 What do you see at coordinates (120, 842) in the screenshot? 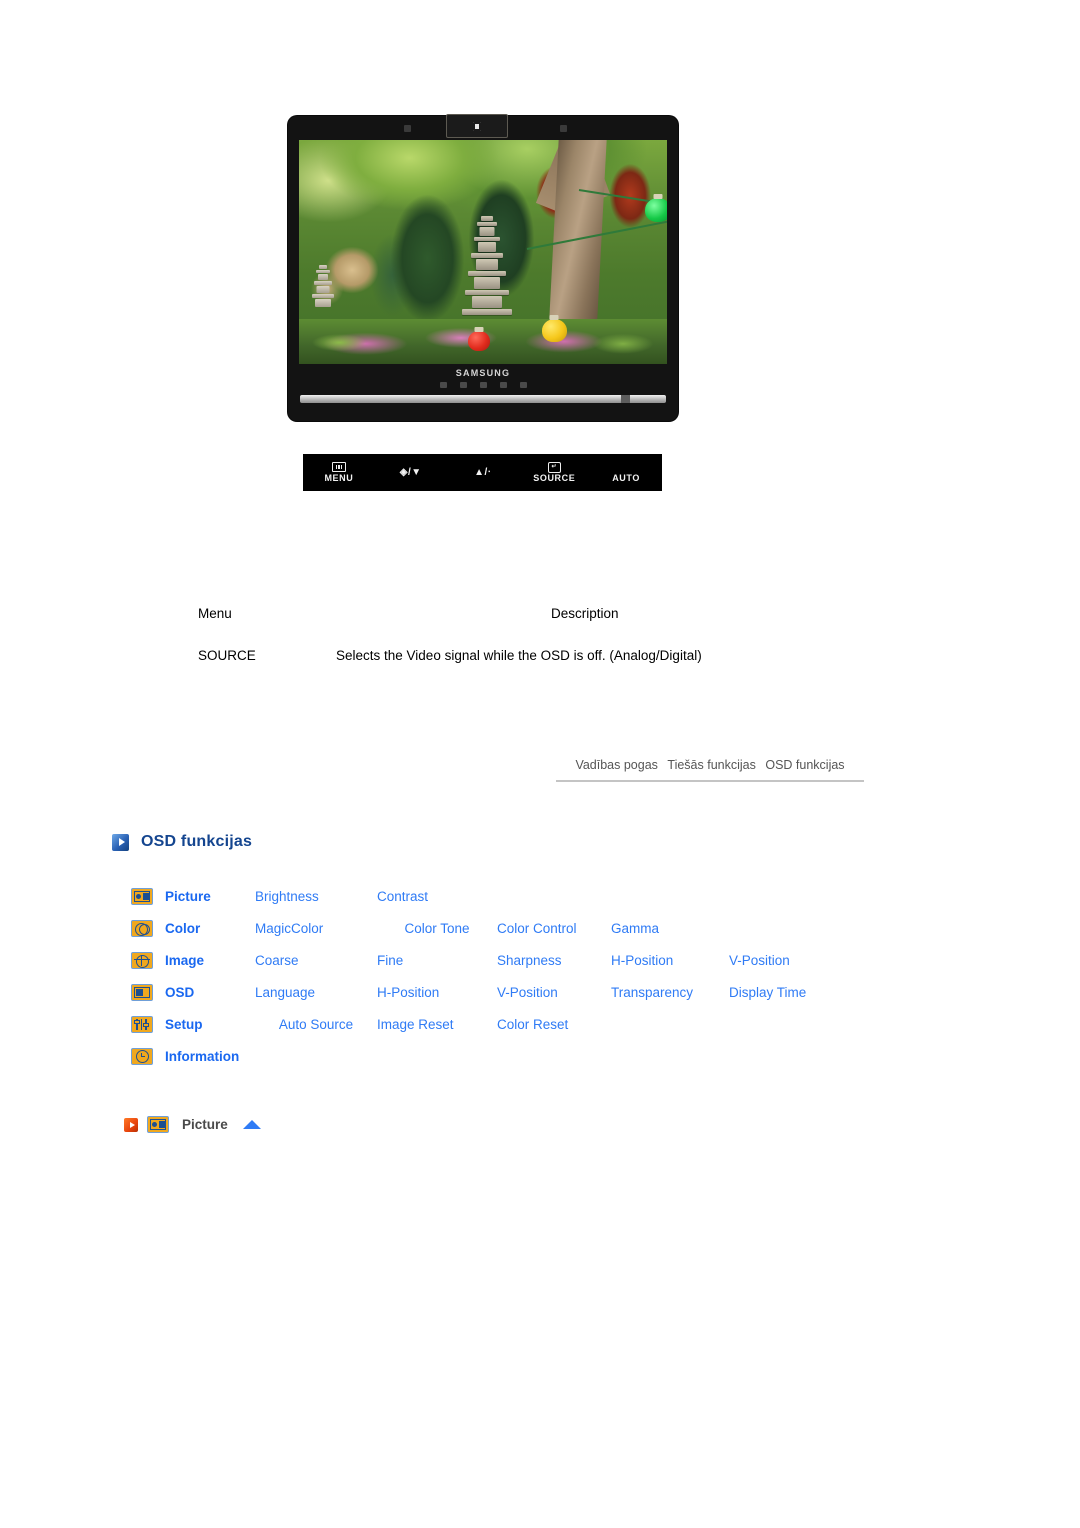
I see `blue-play-icon` at bounding box center [120, 842].